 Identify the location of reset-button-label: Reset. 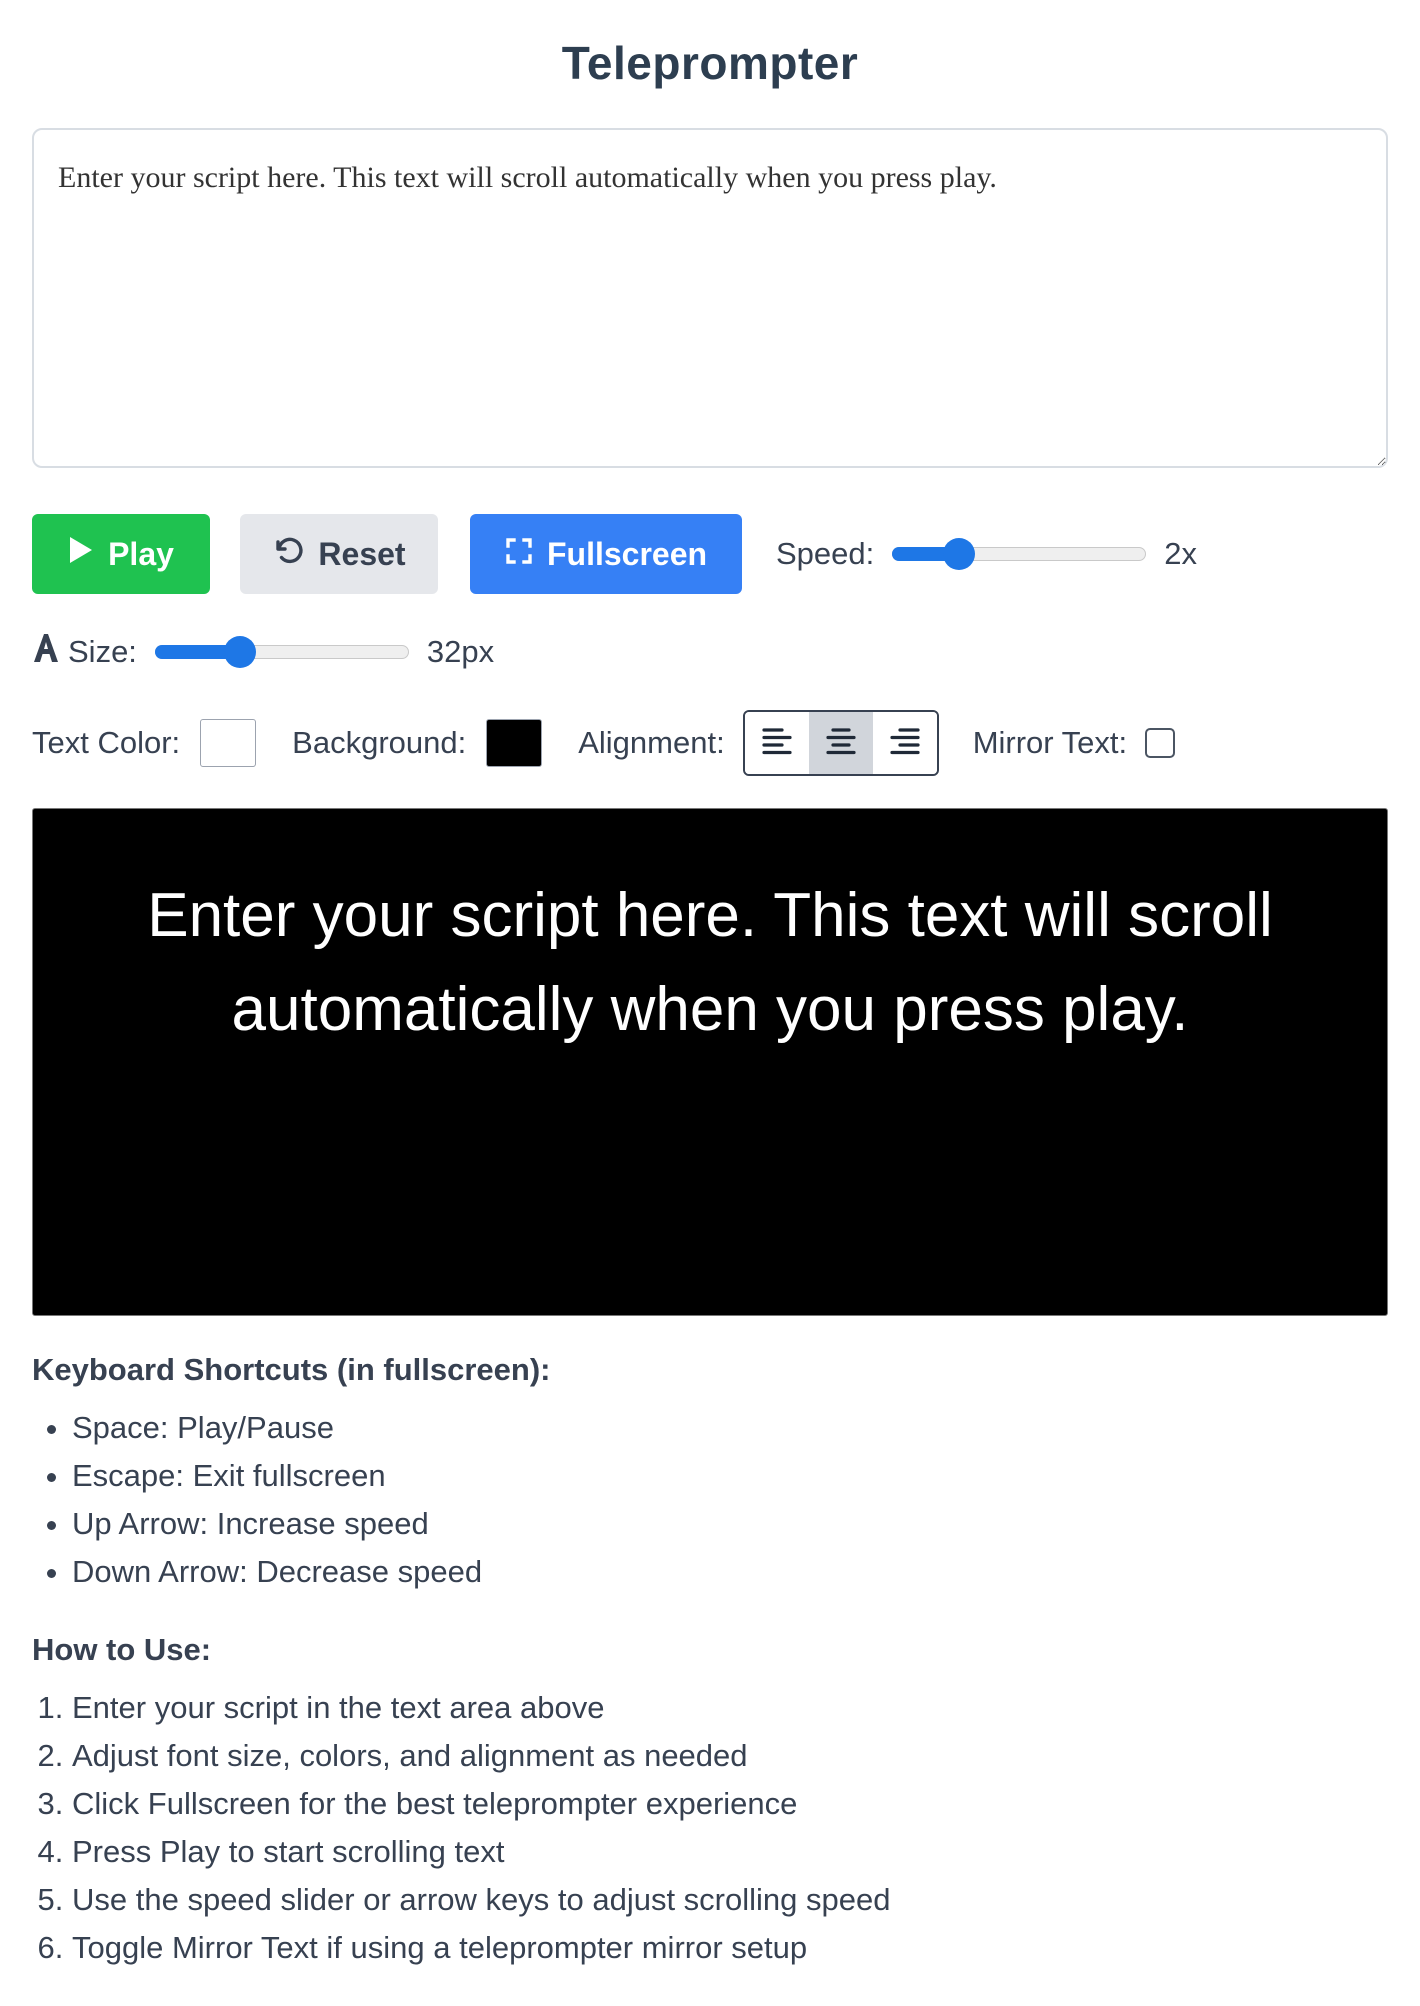
(362, 553).